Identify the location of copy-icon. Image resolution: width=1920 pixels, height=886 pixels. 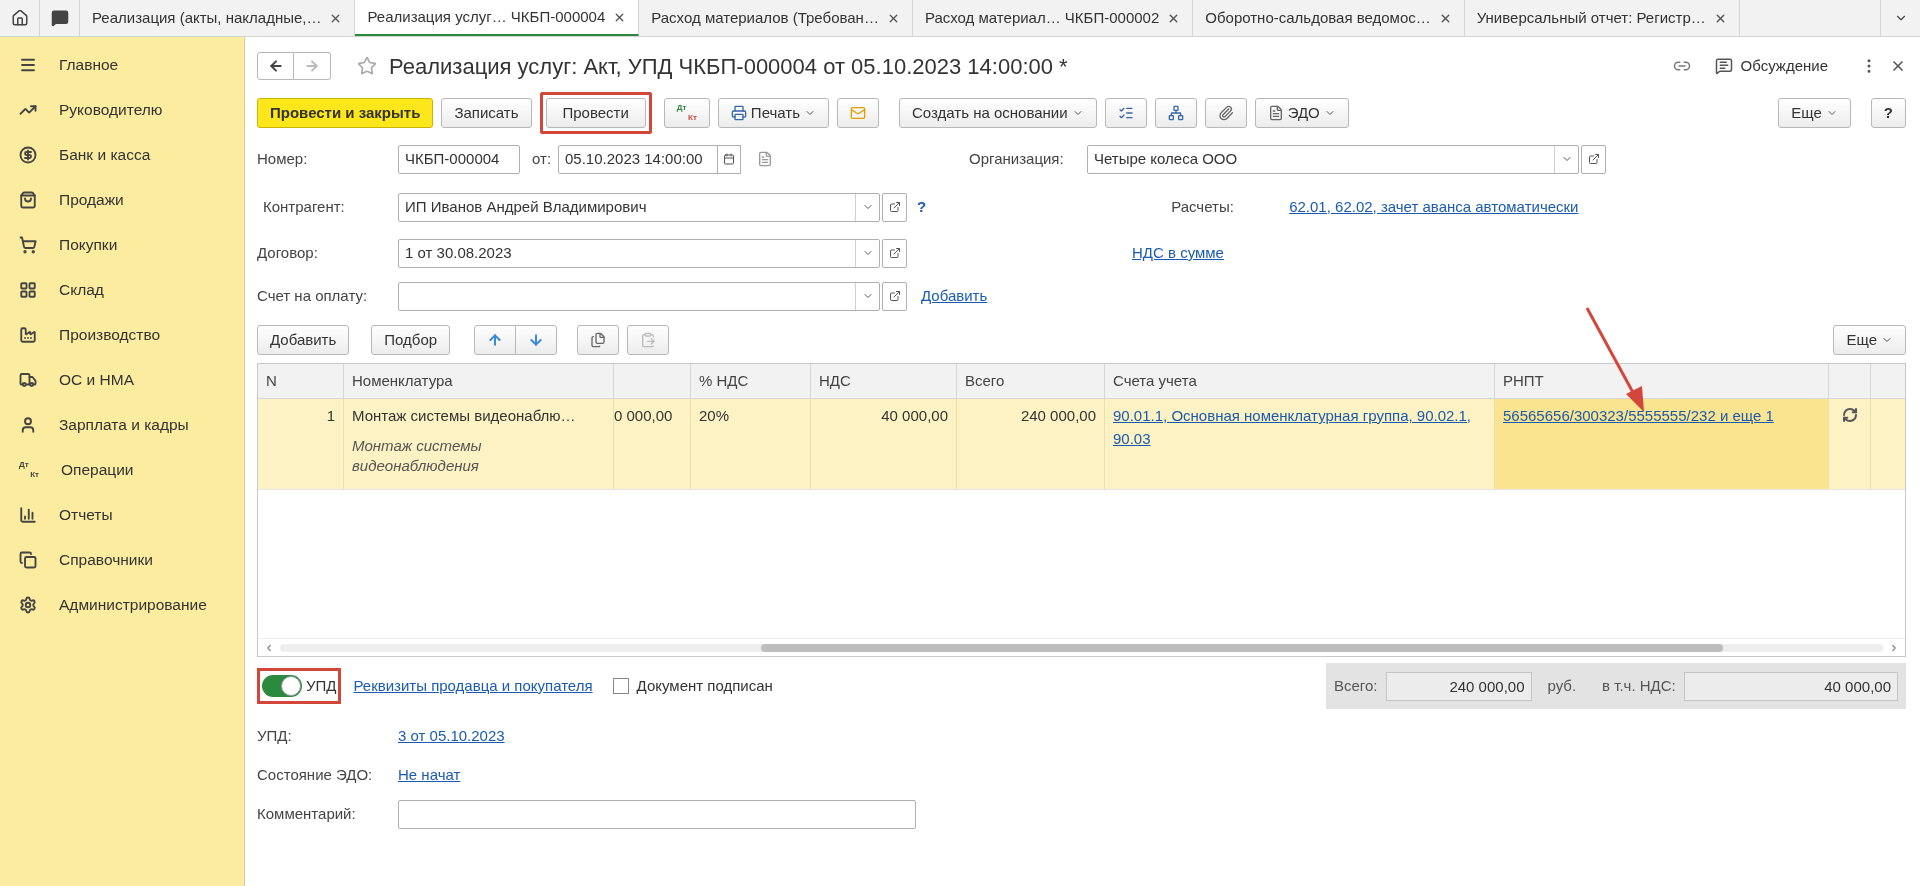
(598, 340).